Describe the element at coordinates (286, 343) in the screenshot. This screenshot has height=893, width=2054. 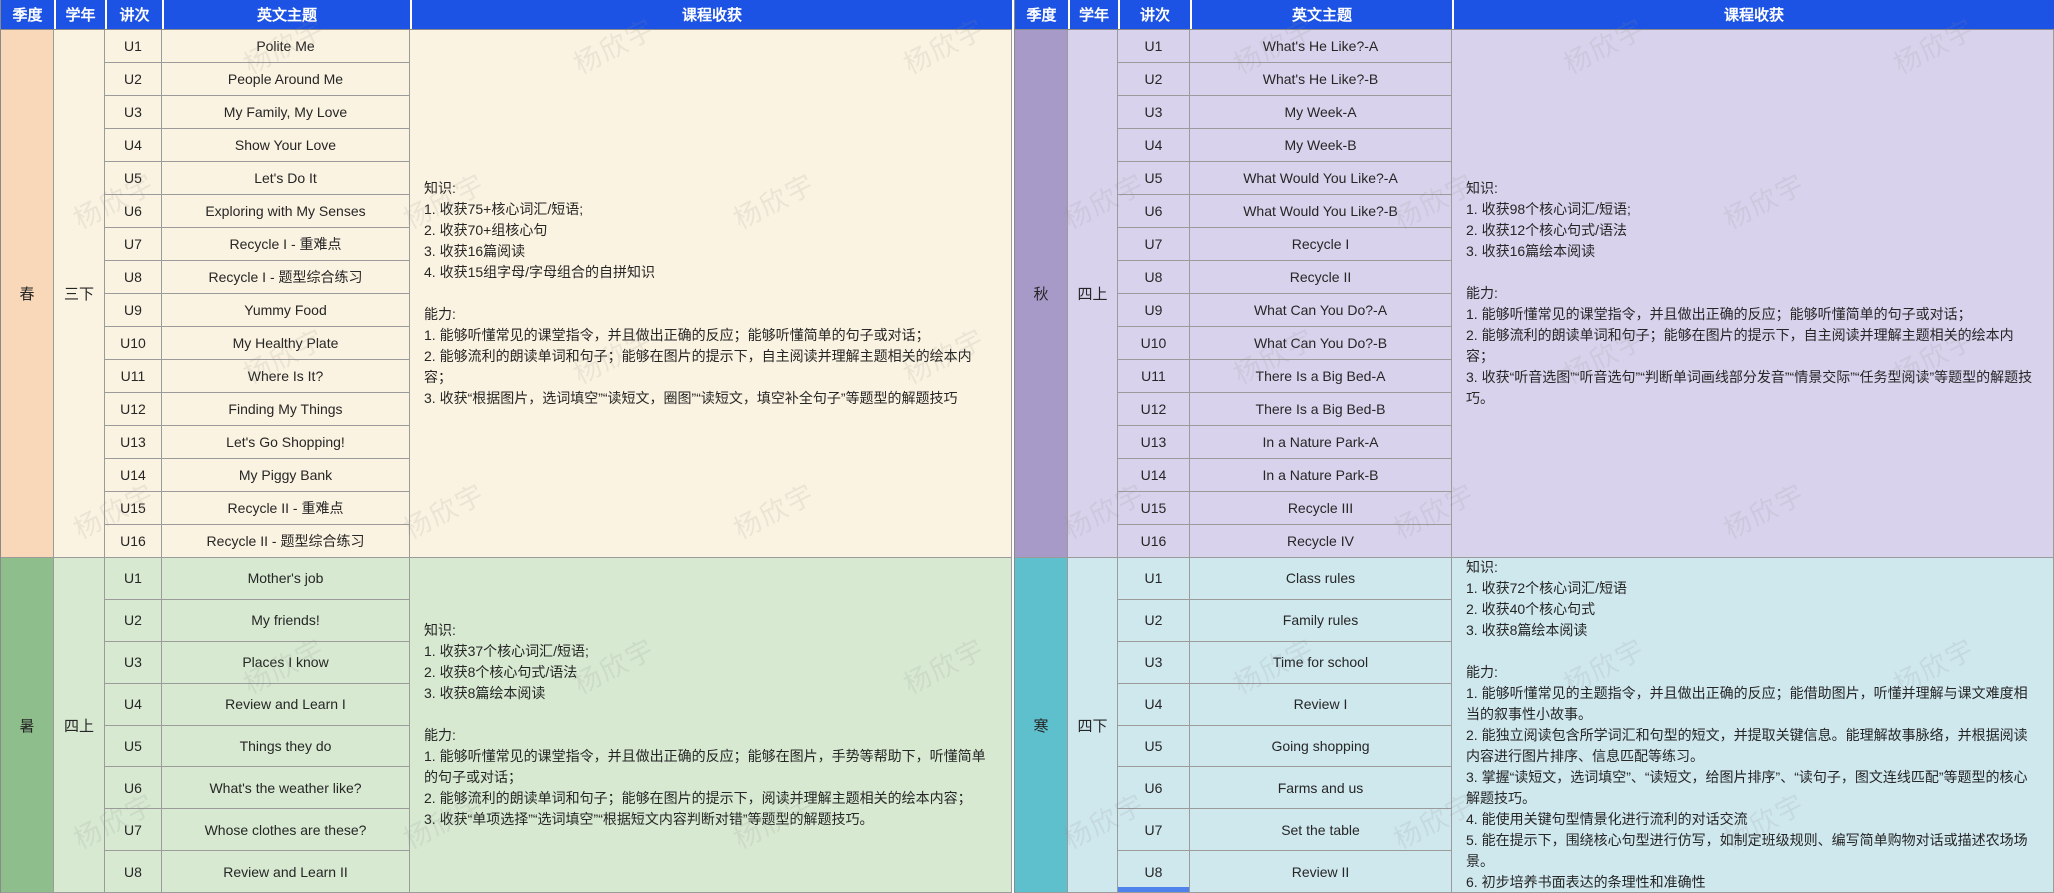
I see `topic-cell: My Healthy Plate` at that location.